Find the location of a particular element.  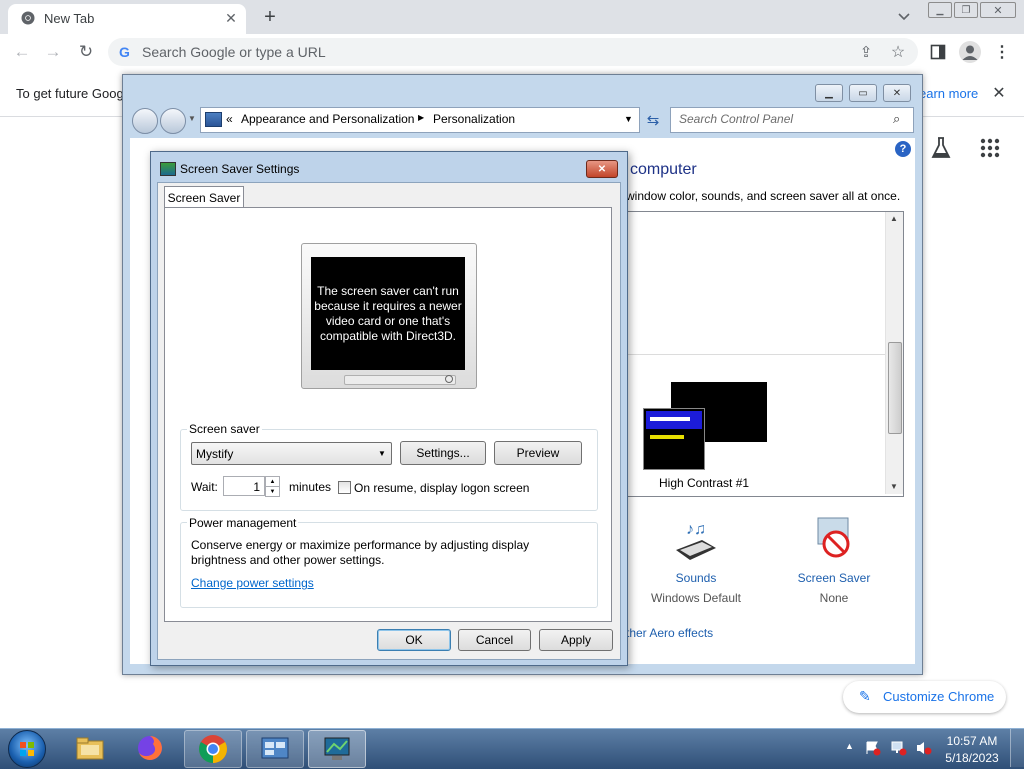

side-panel-icon is located at coordinates (938, 52).